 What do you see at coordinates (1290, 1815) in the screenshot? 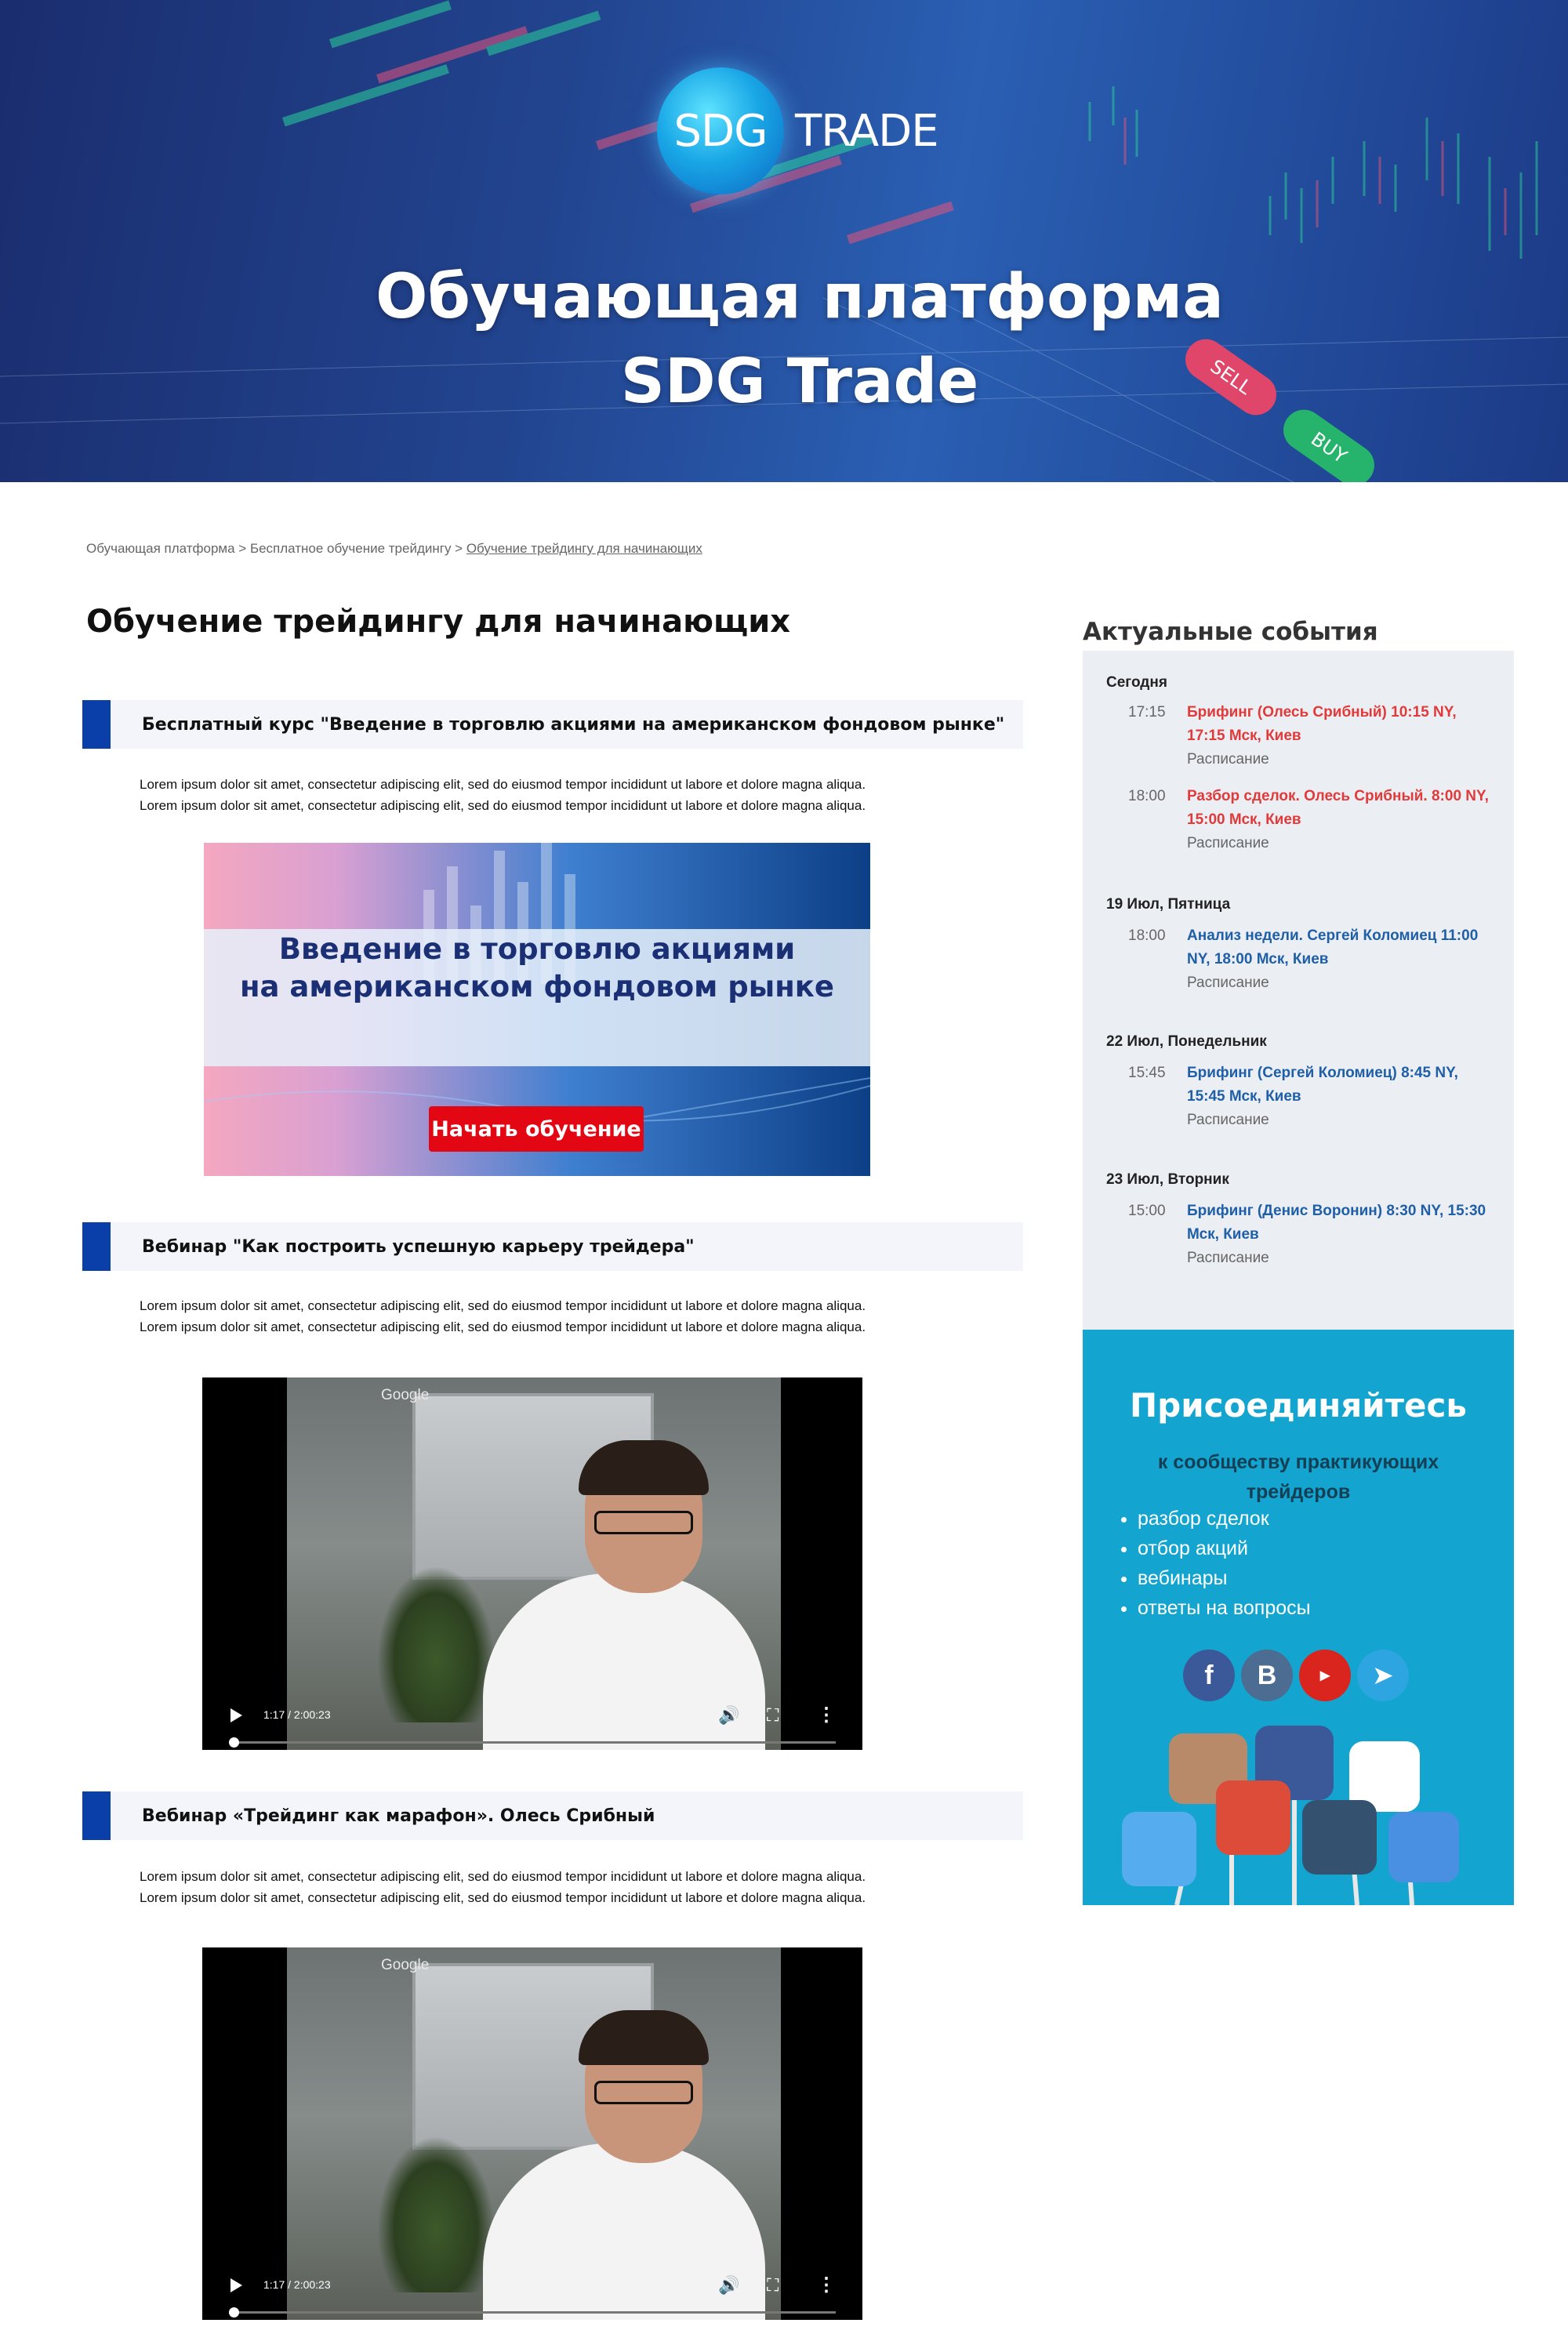
I see `social-media-signs-illustration` at bounding box center [1290, 1815].